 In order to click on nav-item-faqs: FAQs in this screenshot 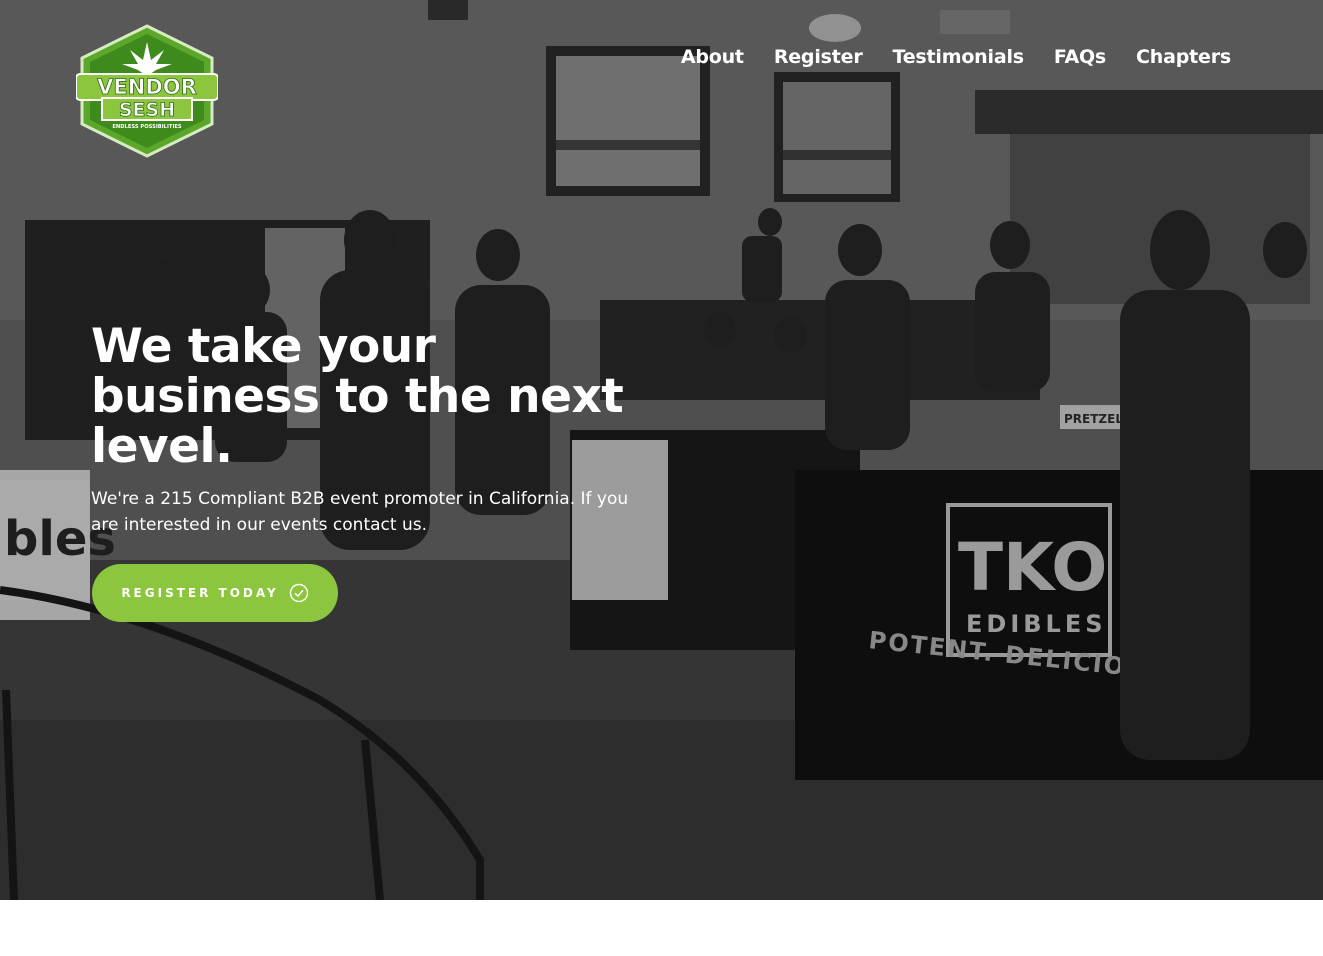, I will do `click(1080, 57)`.